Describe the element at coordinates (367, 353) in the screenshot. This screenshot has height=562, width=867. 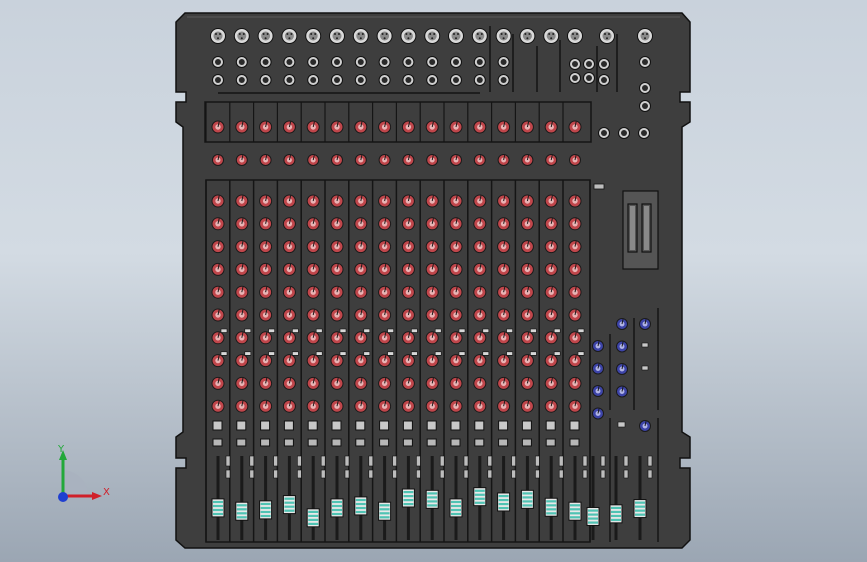
I see `switch-led-ch7` at that location.